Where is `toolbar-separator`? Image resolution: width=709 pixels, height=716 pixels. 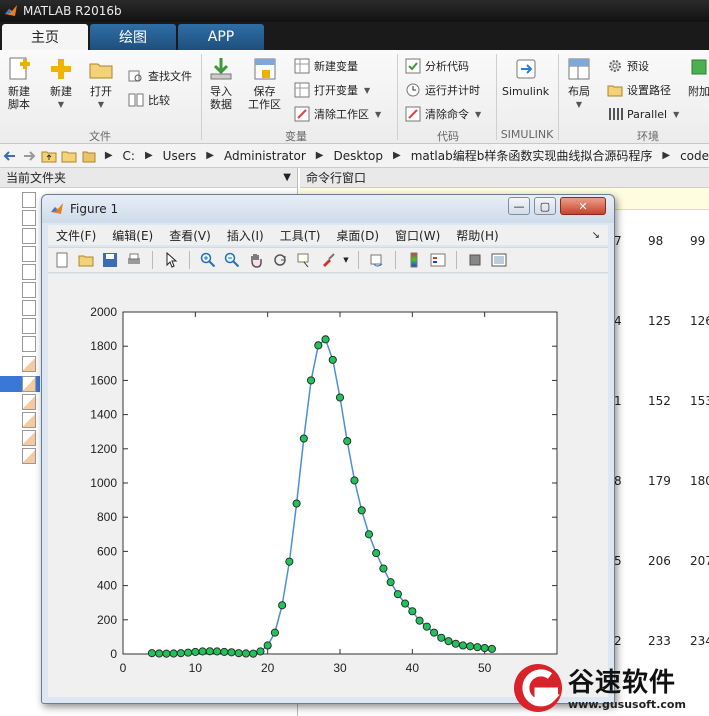 toolbar-separator is located at coordinates (189, 260).